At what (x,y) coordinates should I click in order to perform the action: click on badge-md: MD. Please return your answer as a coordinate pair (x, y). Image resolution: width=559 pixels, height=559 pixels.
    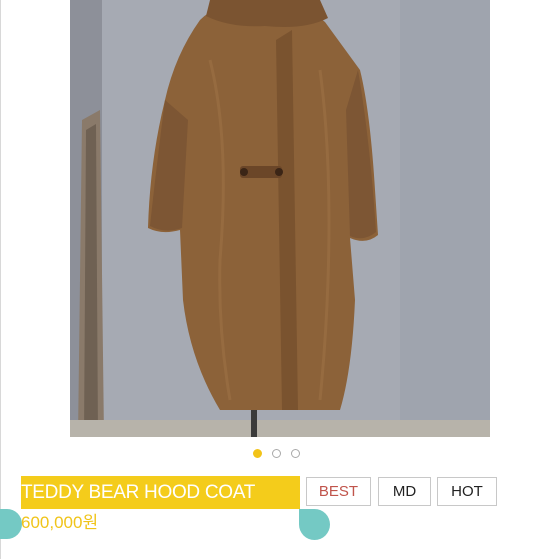
    Looking at the image, I should click on (404, 491).